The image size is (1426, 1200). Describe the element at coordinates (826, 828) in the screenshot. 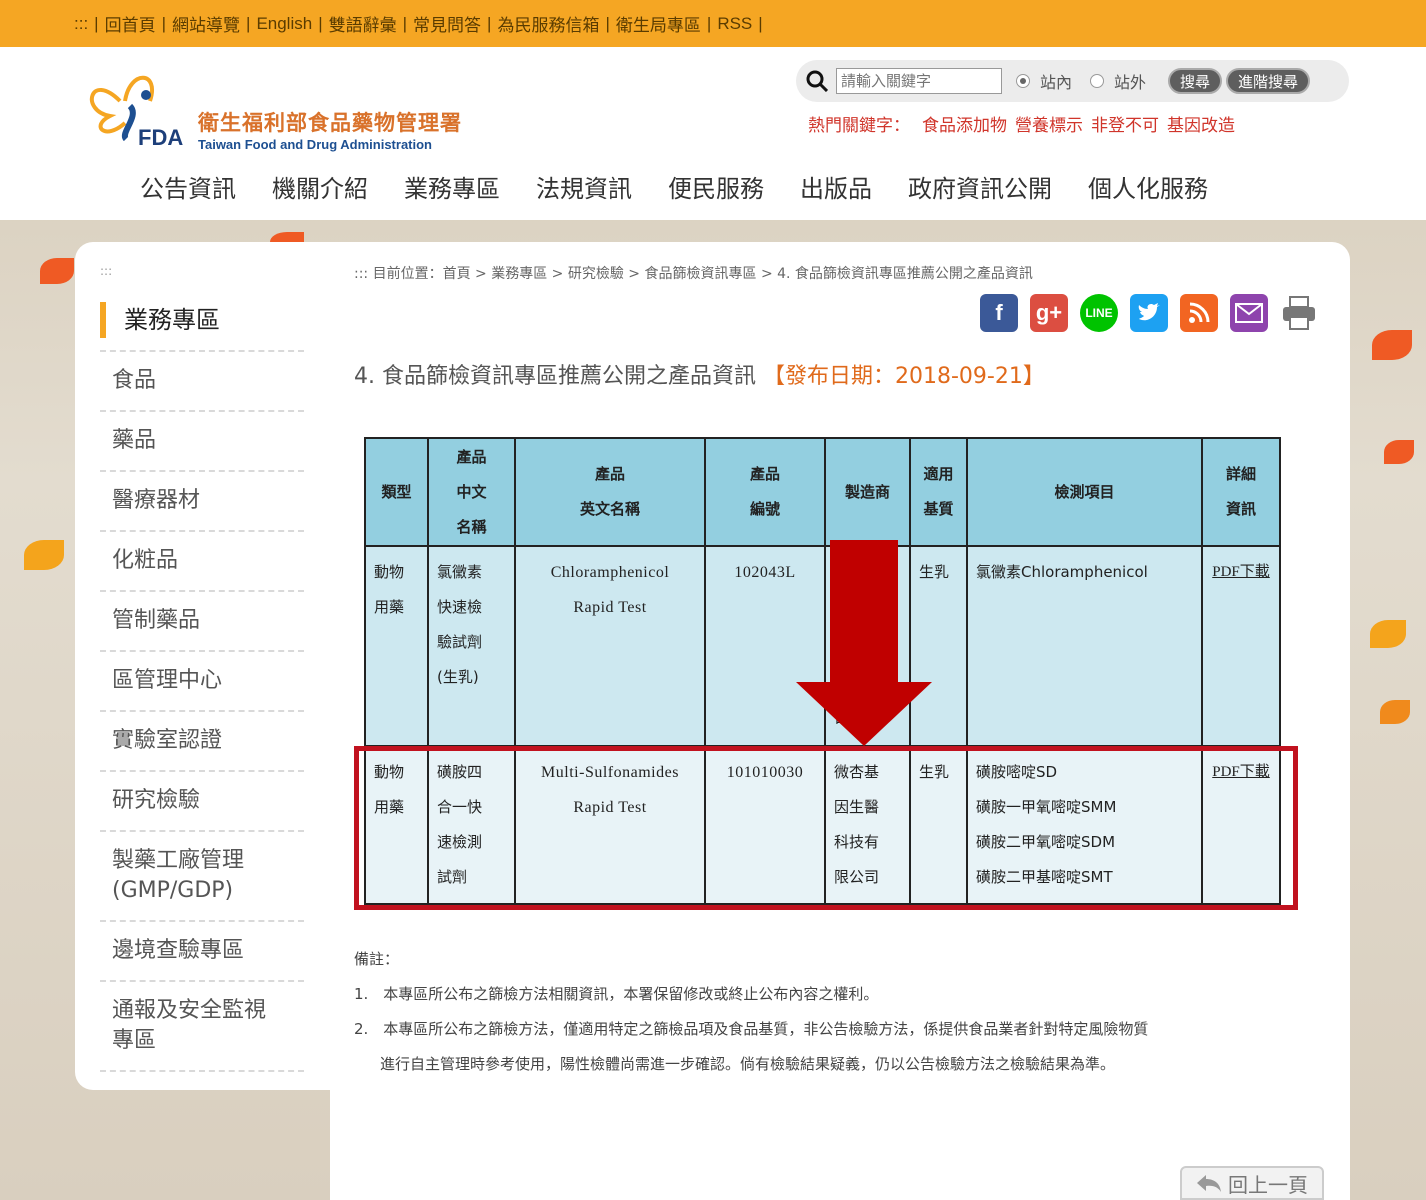

I see `highlight-box` at that location.